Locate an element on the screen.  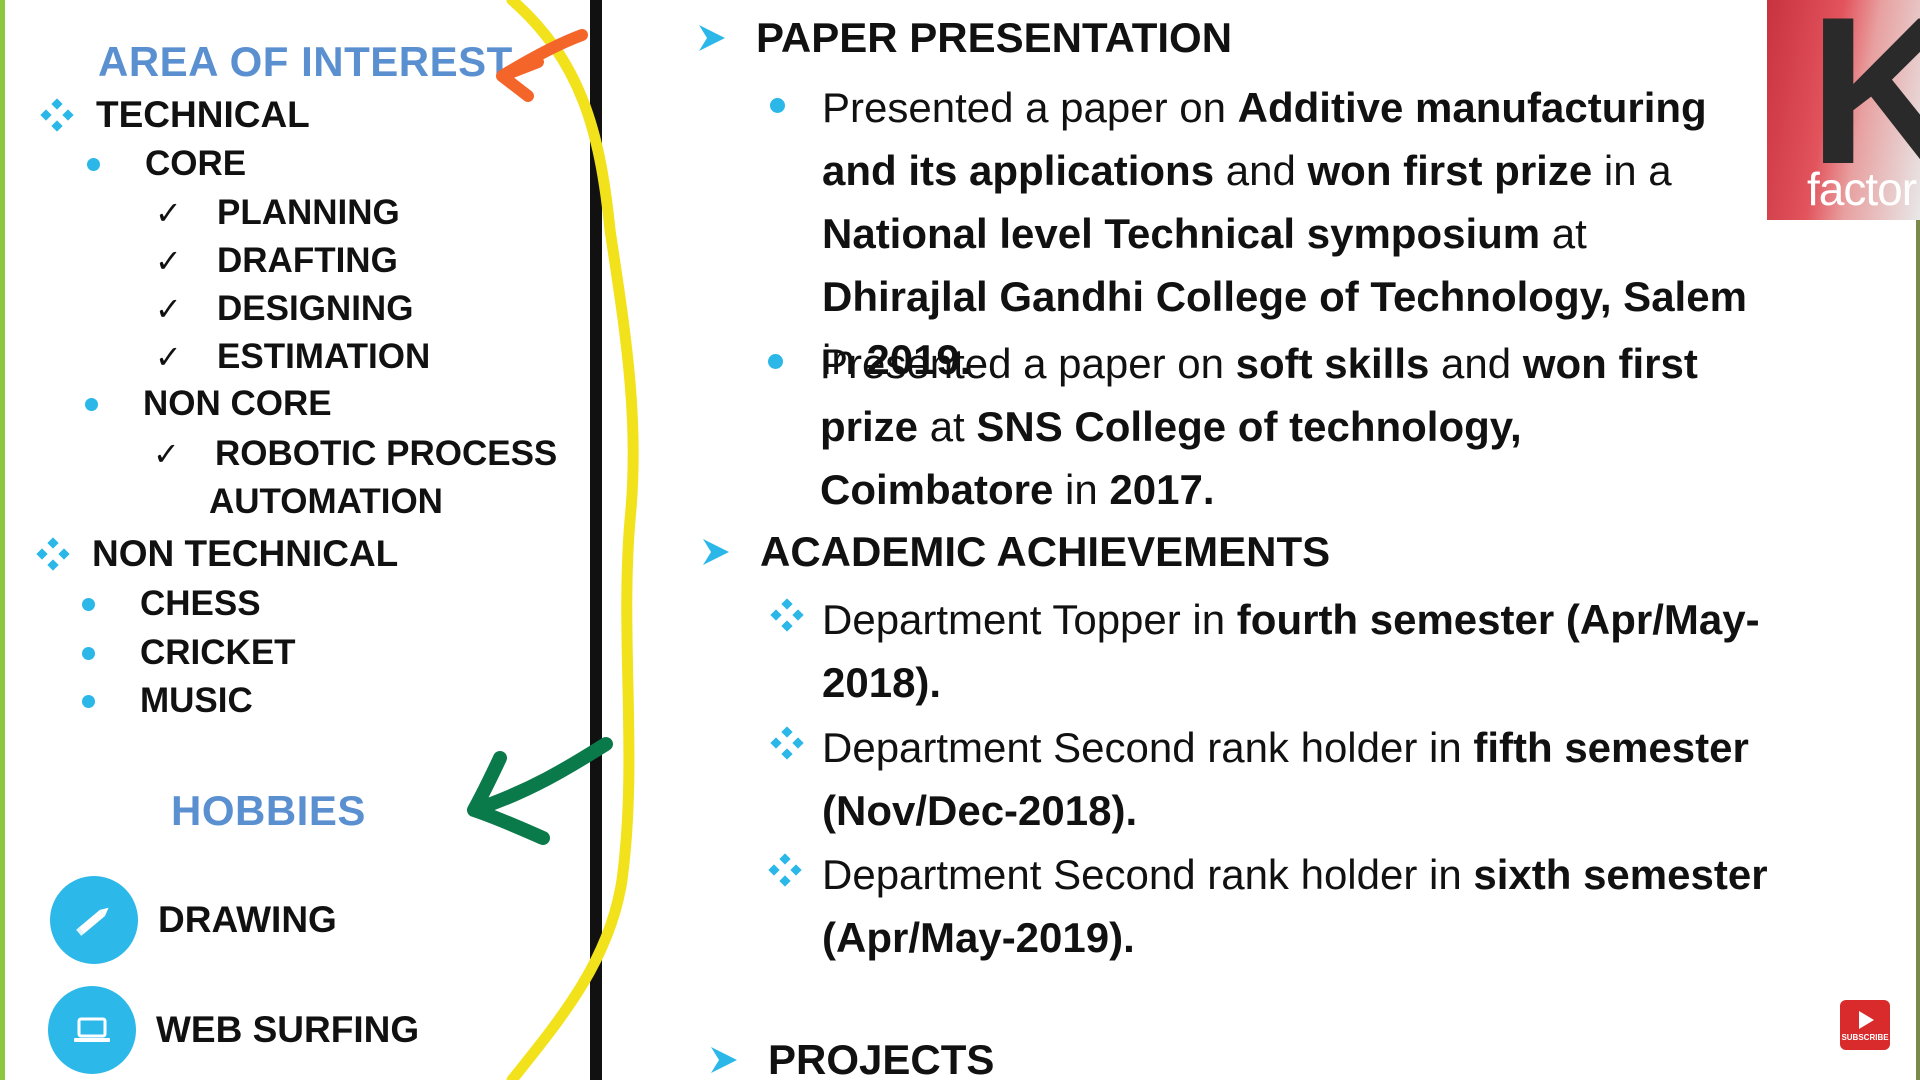
pencil-icon is located at coordinates (92, 921).